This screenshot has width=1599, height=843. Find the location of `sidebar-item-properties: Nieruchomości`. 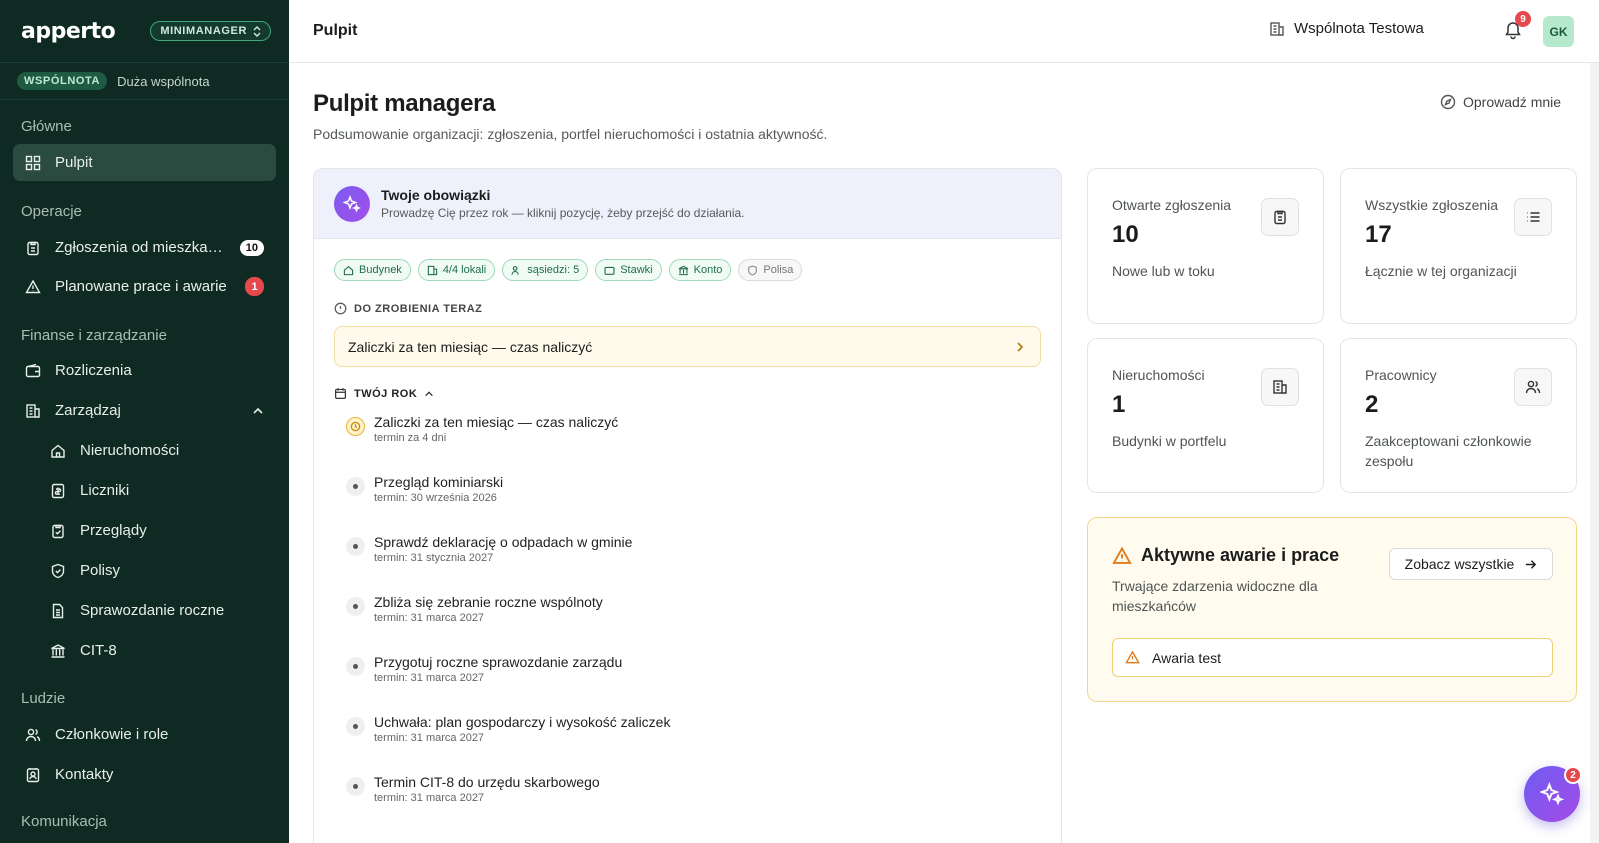

sidebar-item-properties: Nieruchomości is located at coordinates (157, 450).